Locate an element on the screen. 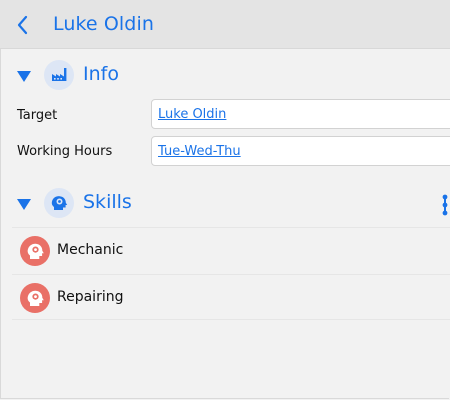 This screenshot has width=450, height=400. back-button is located at coordinates (23, 25).